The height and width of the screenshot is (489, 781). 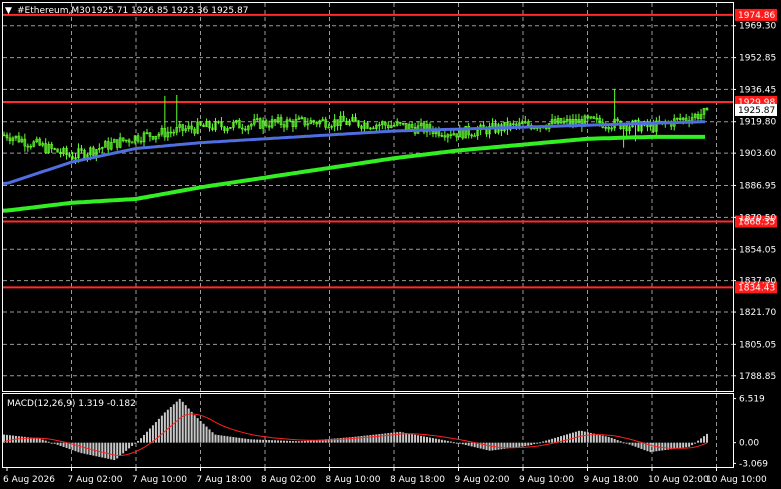 I want to click on time-tick-label: 10 Aug 10:00, so click(x=736, y=480).